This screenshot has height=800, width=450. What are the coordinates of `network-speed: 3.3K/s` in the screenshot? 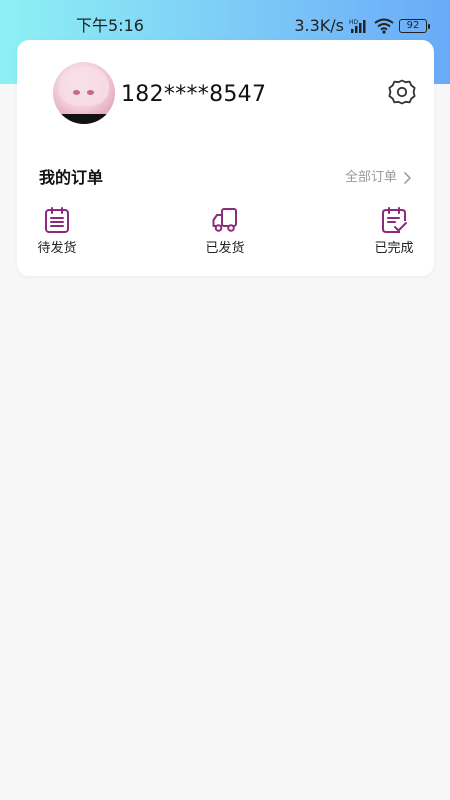 It's located at (319, 25).